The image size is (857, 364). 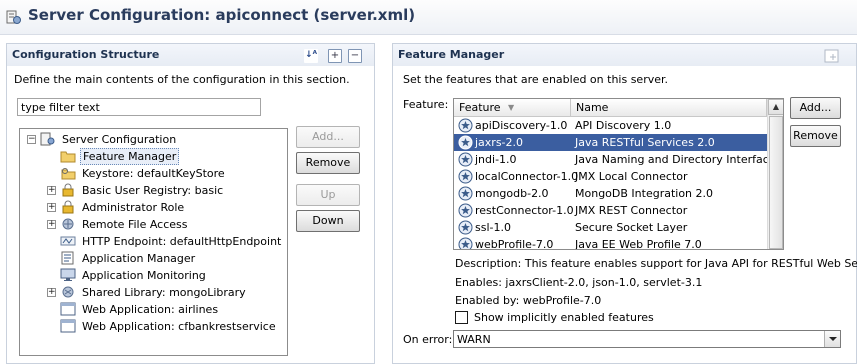 I want to click on sort-descending-icon: ▼, so click(x=511, y=107).